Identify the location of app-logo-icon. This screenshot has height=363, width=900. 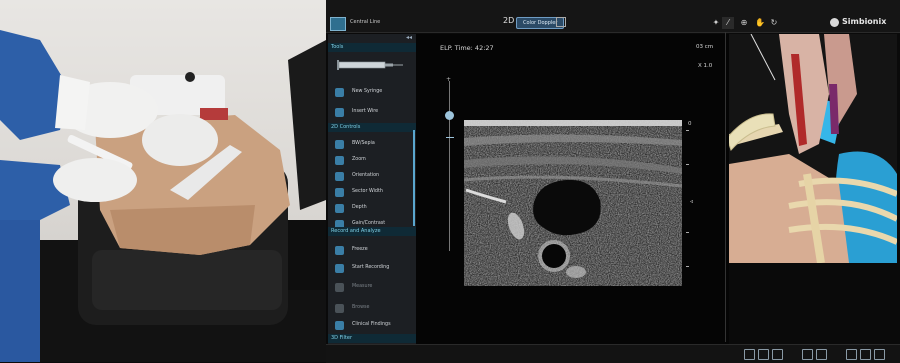
(338, 24).